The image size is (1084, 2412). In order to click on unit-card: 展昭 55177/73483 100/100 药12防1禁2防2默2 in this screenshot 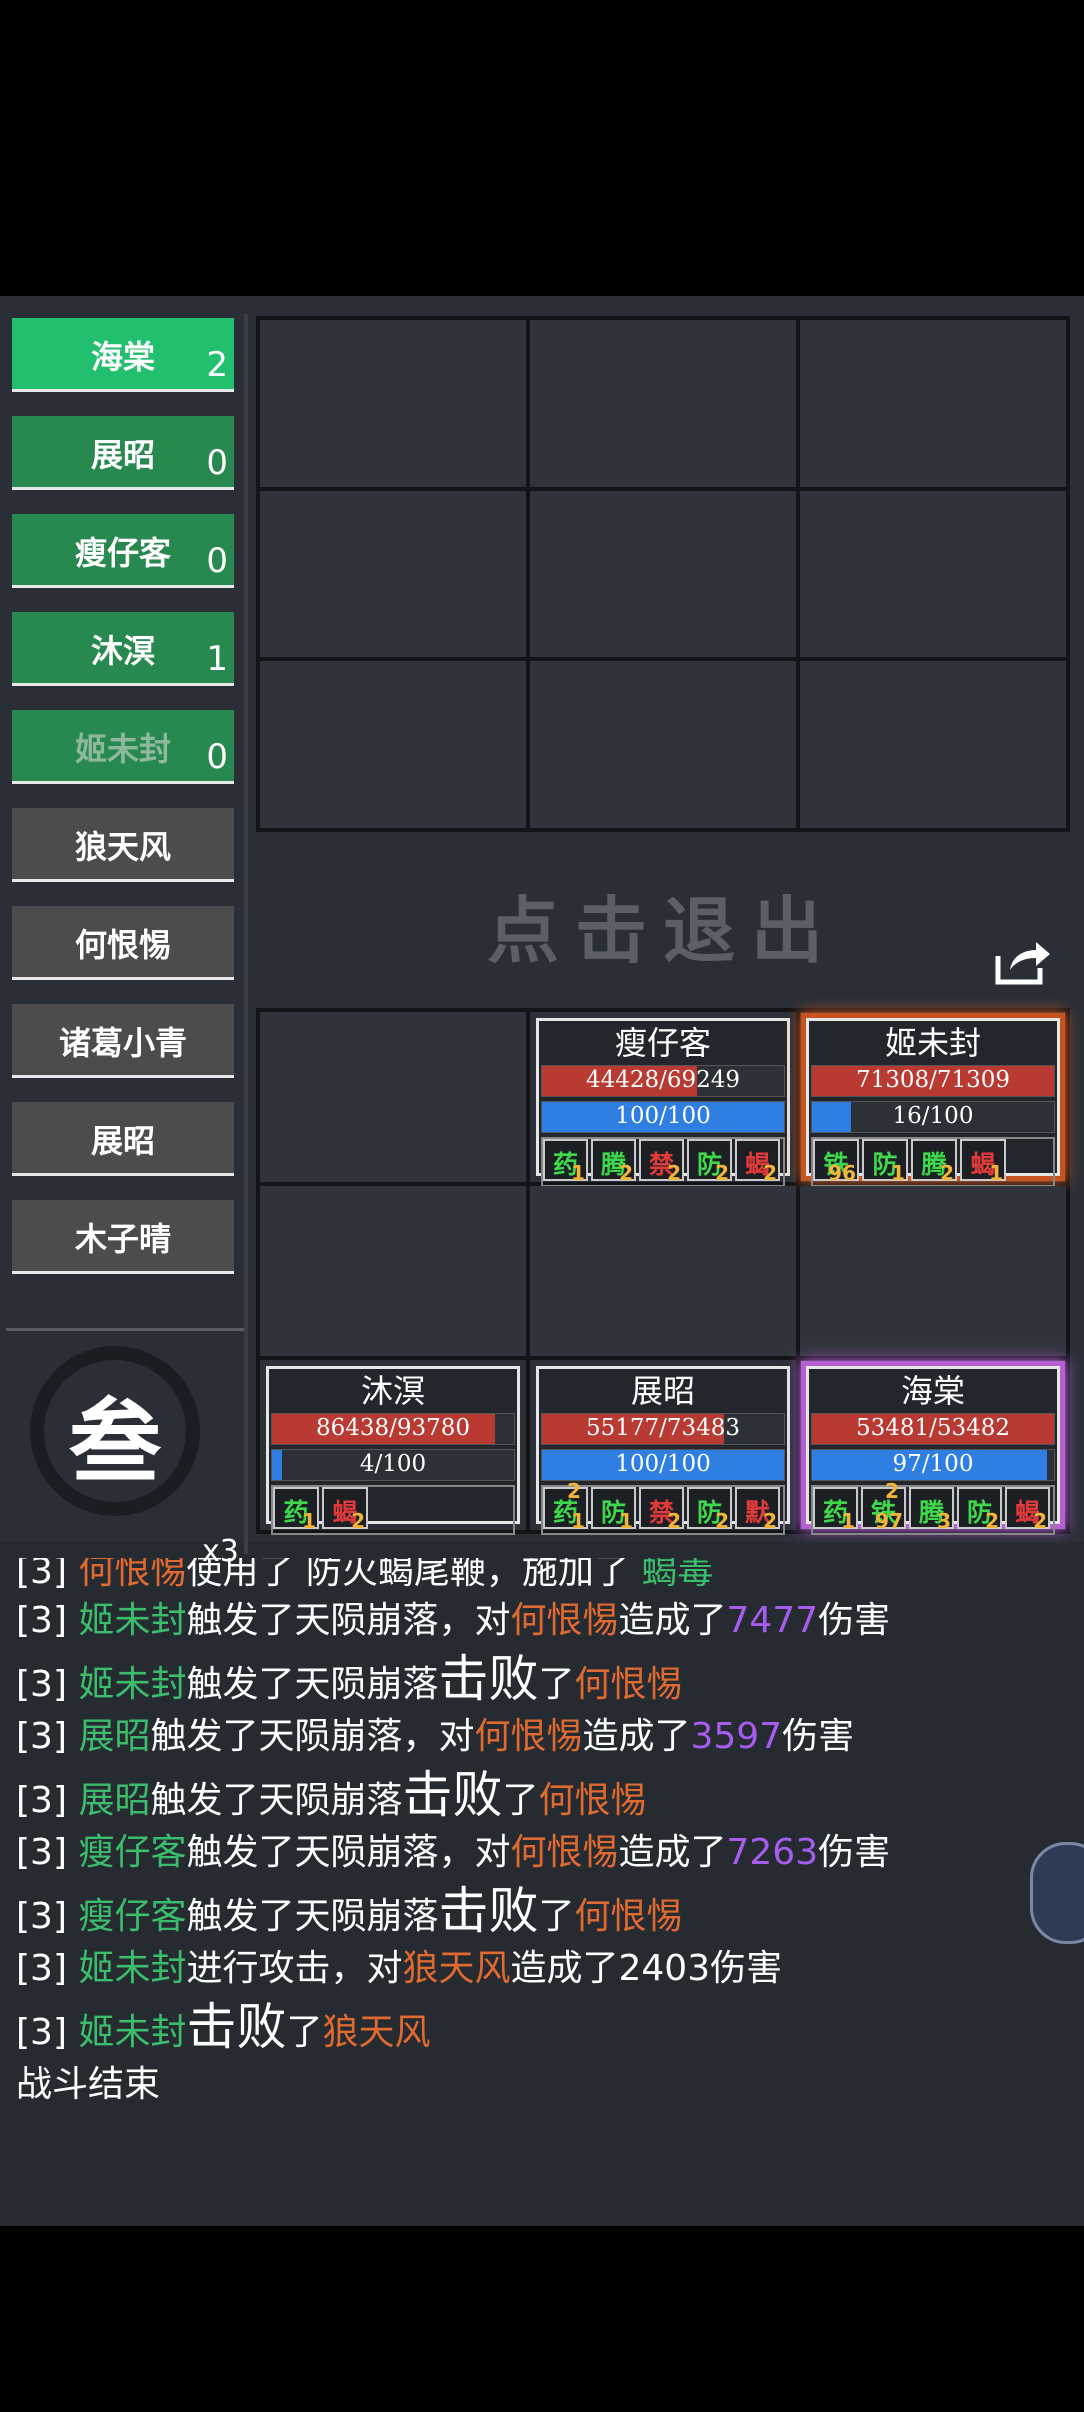, I will do `click(663, 1450)`.